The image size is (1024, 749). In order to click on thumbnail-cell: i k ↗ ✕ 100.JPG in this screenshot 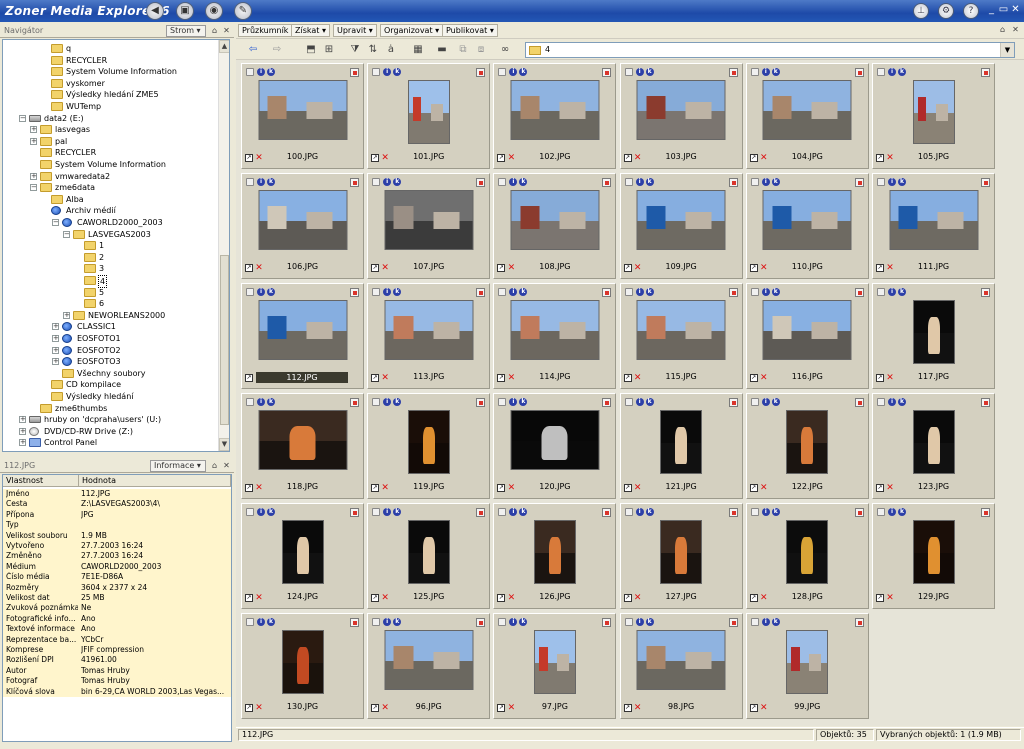, I will do `click(302, 116)`.